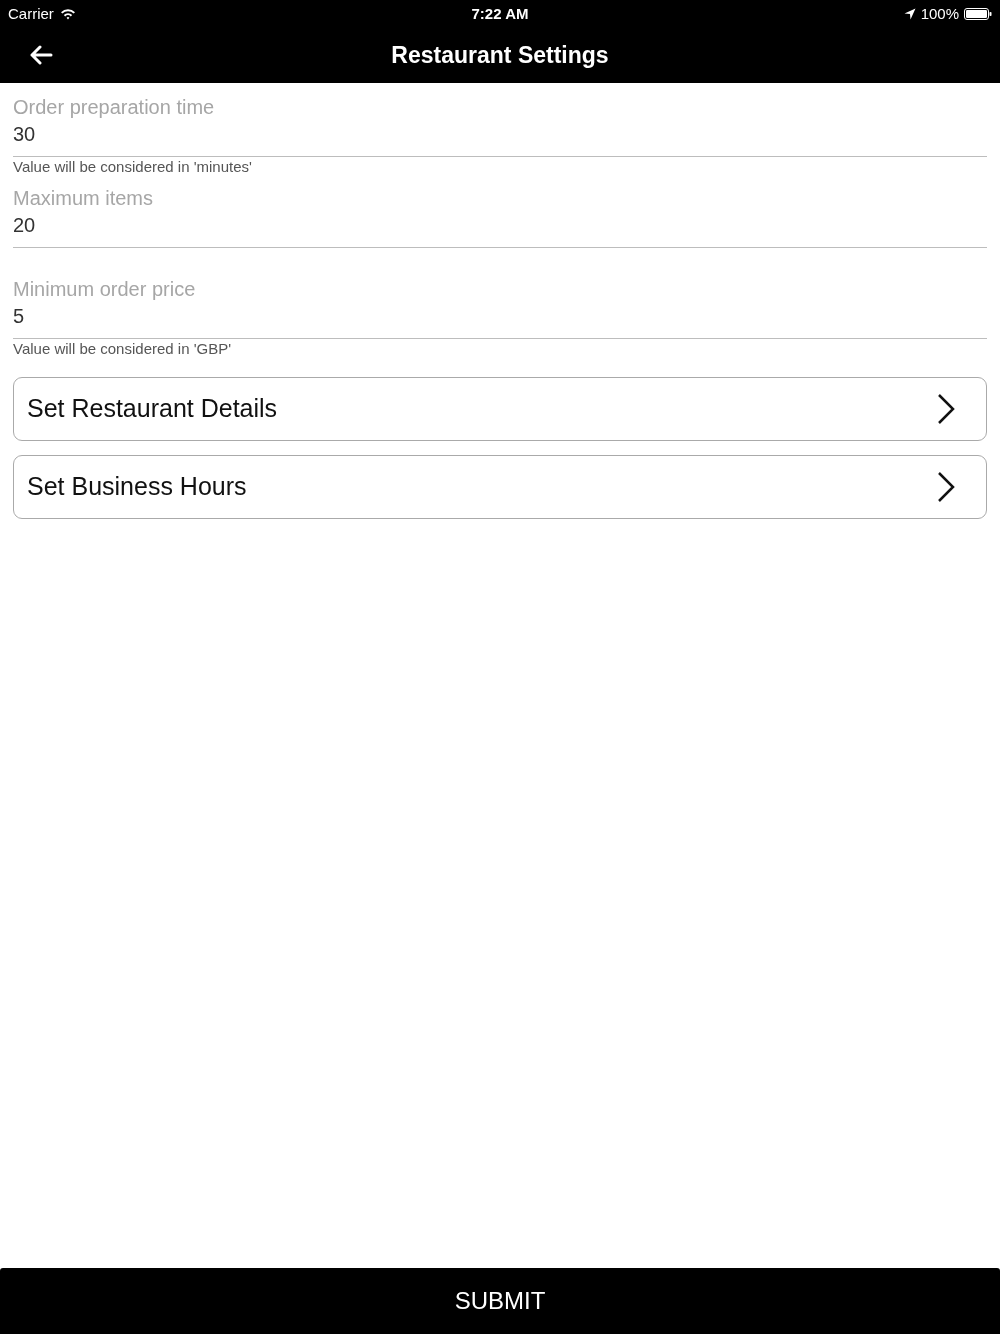  Describe the element at coordinates (31, 13) in the screenshot. I see `carrier-name: Carrier` at that location.